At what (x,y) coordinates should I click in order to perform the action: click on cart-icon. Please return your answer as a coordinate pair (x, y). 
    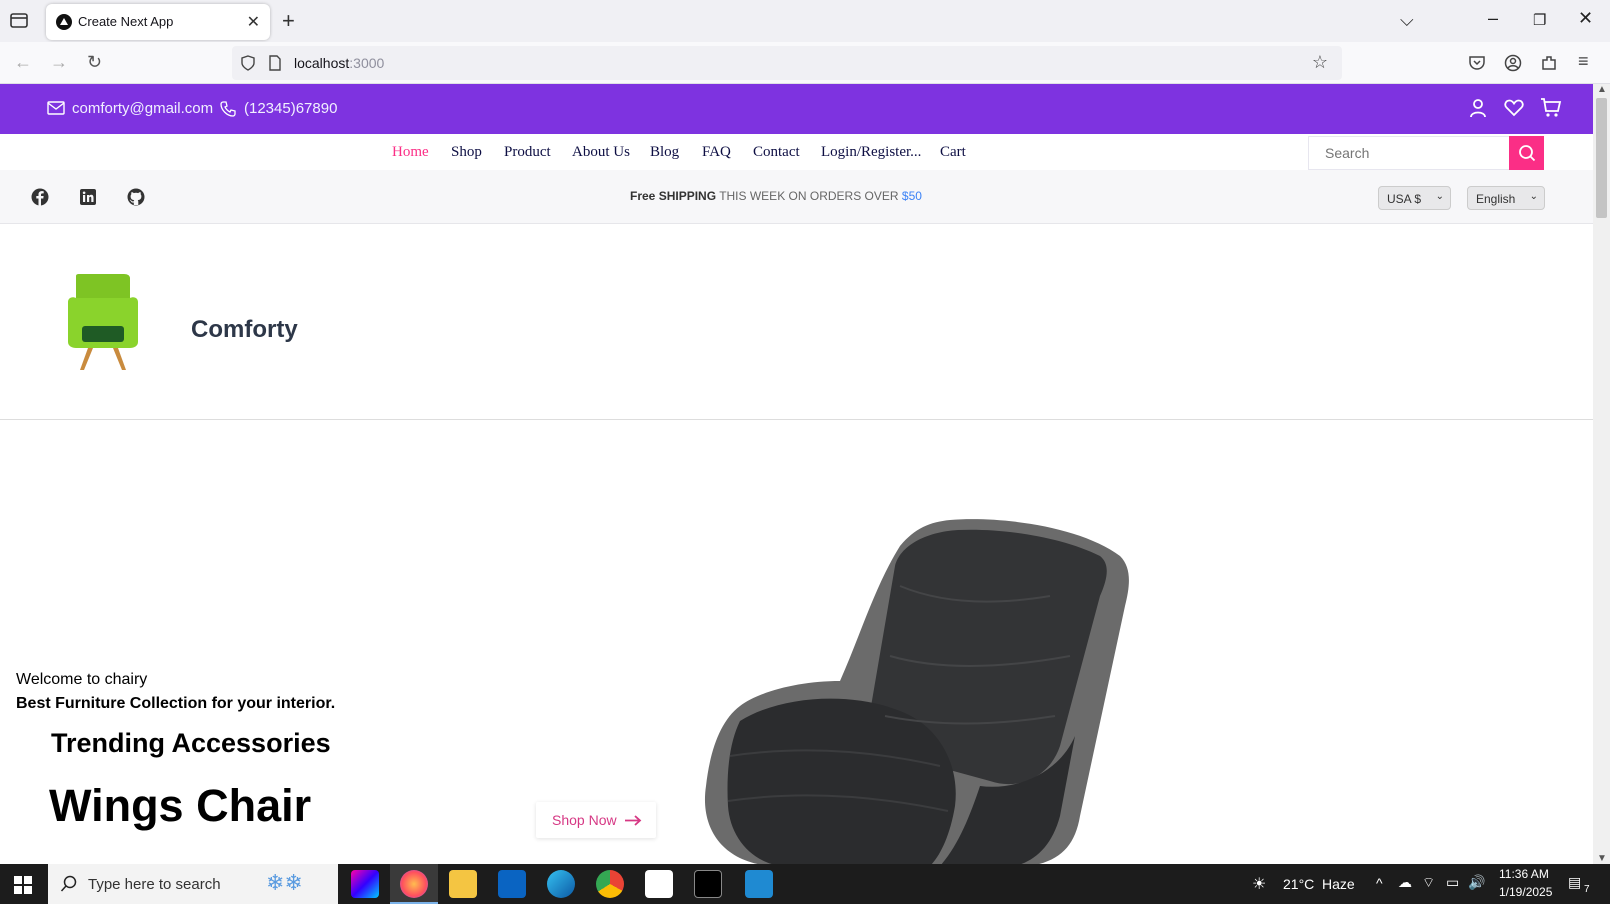
    Looking at the image, I should click on (1551, 108).